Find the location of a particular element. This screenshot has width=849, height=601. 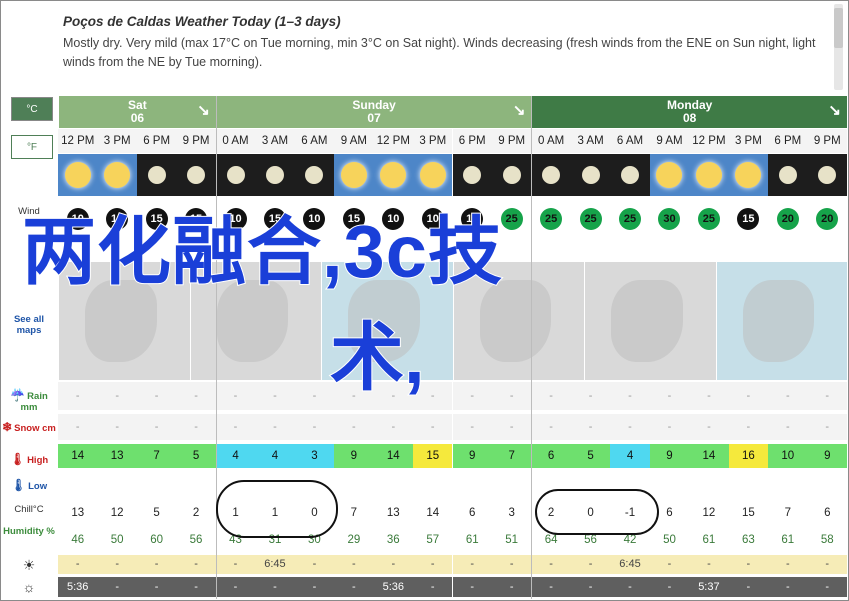

humidity-cell: 36 is located at coordinates (393, 540).